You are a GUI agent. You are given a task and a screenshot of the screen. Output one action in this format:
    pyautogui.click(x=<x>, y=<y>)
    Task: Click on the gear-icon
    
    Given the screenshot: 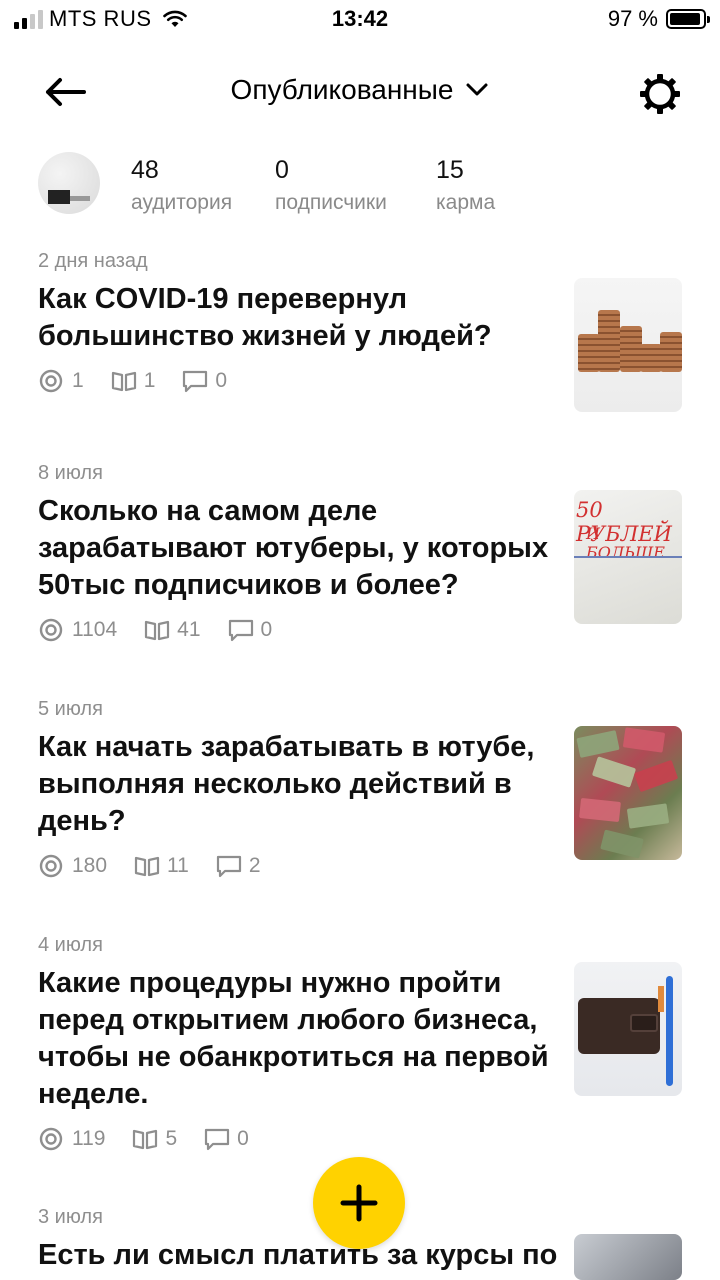 What is the action you would take?
    pyautogui.click(x=660, y=94)
    